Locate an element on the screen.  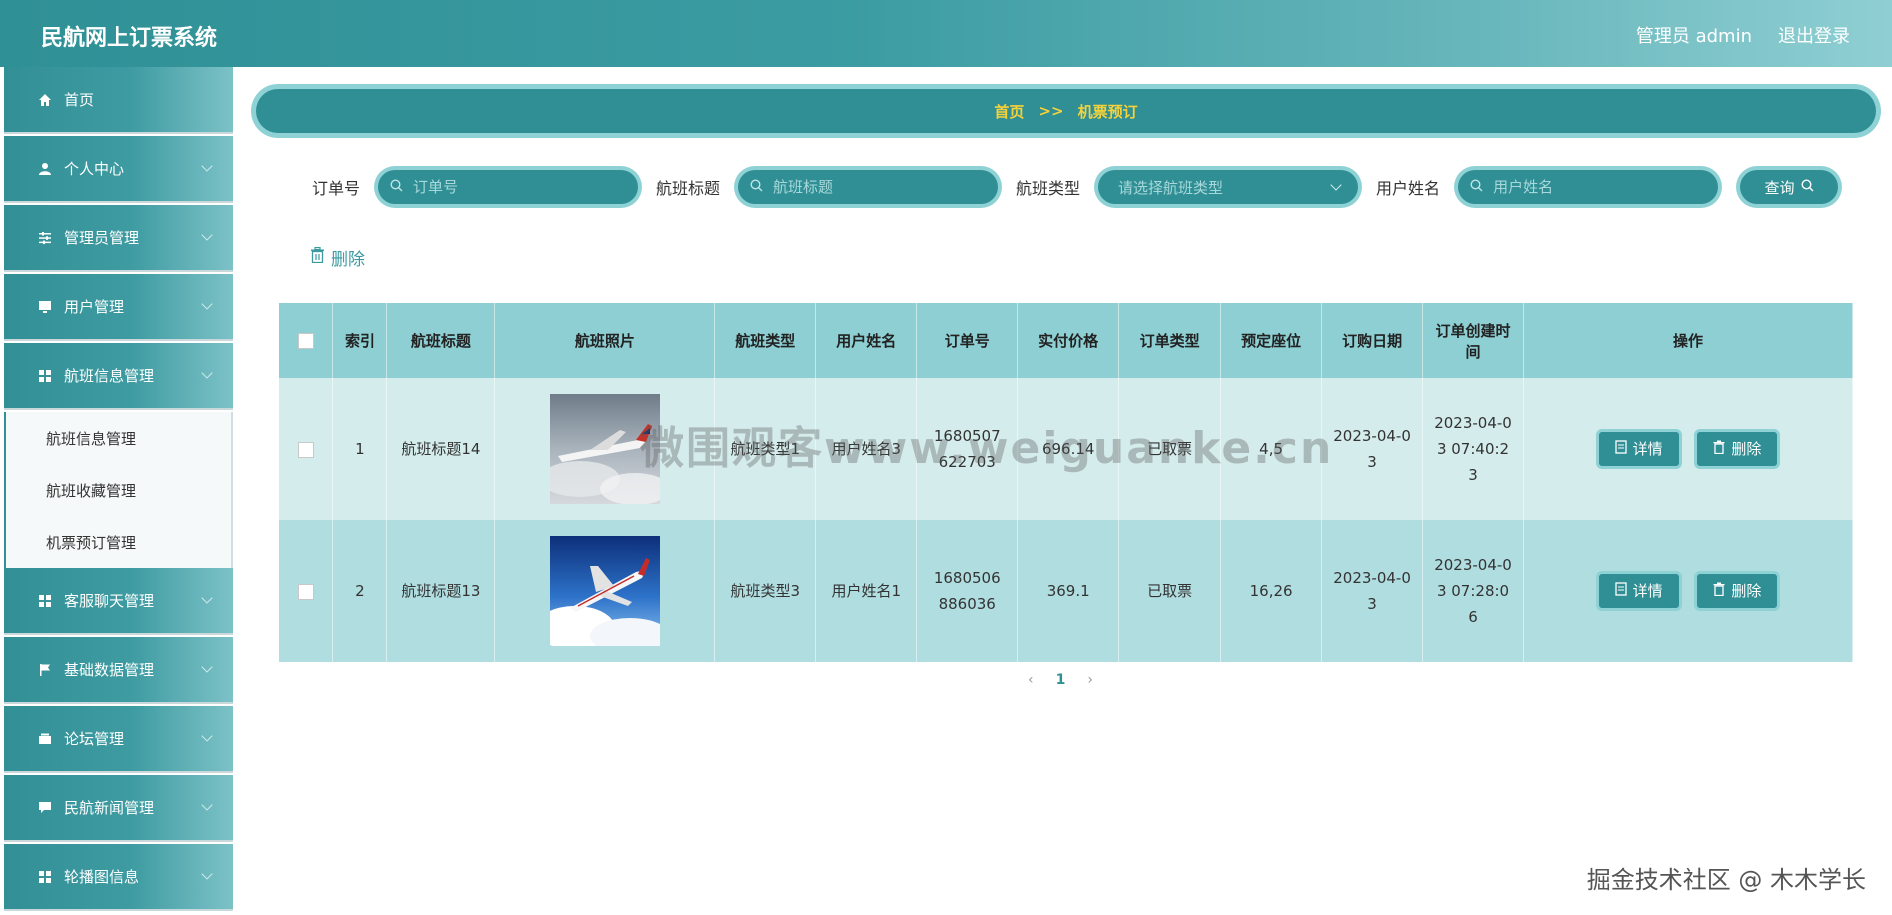
breadcrumb: 首页 >> 机票预订 is located at coordinates (1066, 111).